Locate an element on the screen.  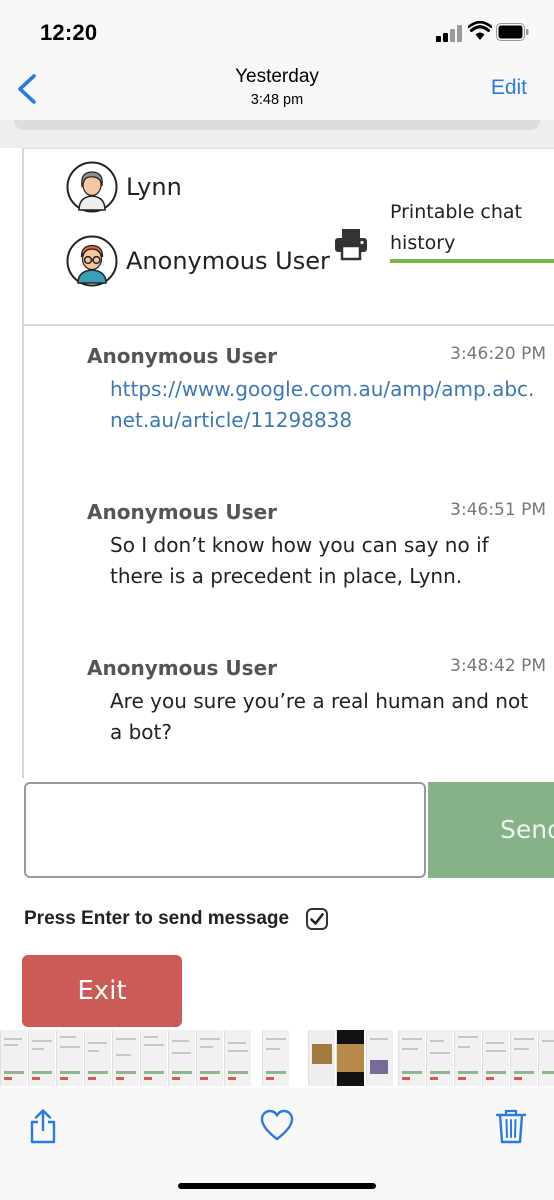
nav-bar: Yesterday 3:48 pm Edit is located at coordinates (277, 89).